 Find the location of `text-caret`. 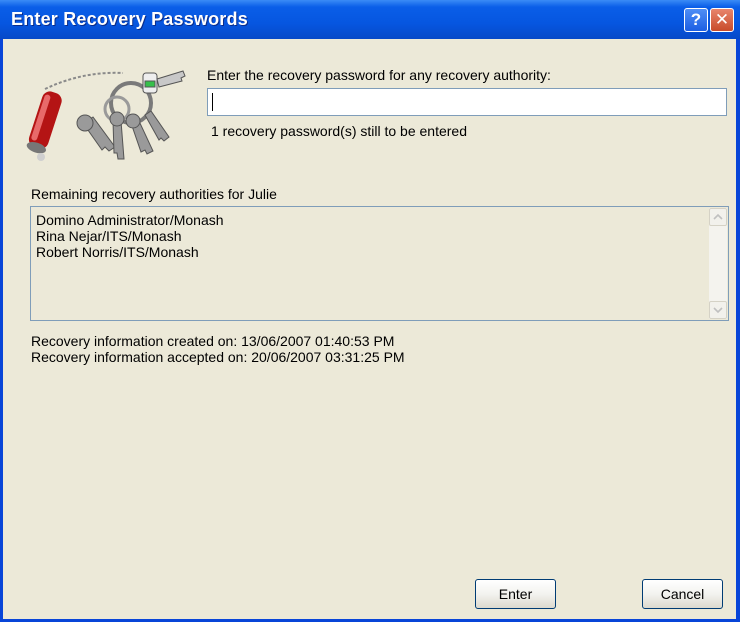

text-caret is located at coordinates (212, 102).